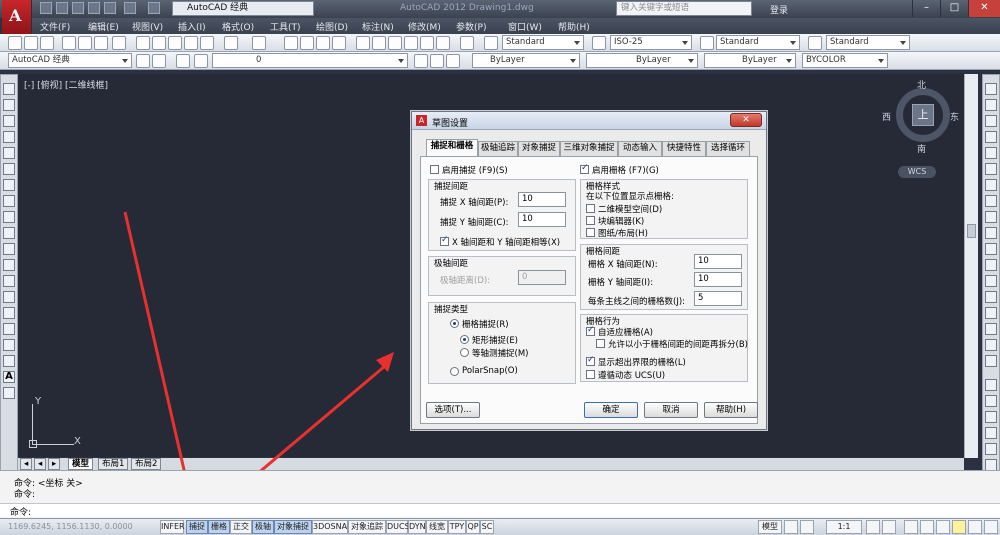 The height and width of the screenshot is (535, 1000). What do you see at coordinates (791, 527) in the screenshot?
I see `layout-icon` at bounding box center [791, 527].